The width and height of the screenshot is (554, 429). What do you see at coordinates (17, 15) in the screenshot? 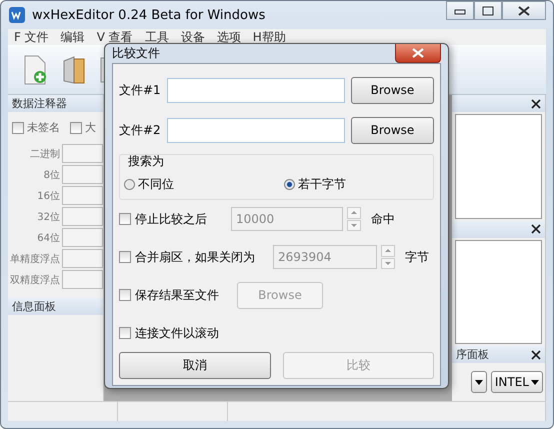
I see `app-logo-icon` at bounding box center [17, 15].